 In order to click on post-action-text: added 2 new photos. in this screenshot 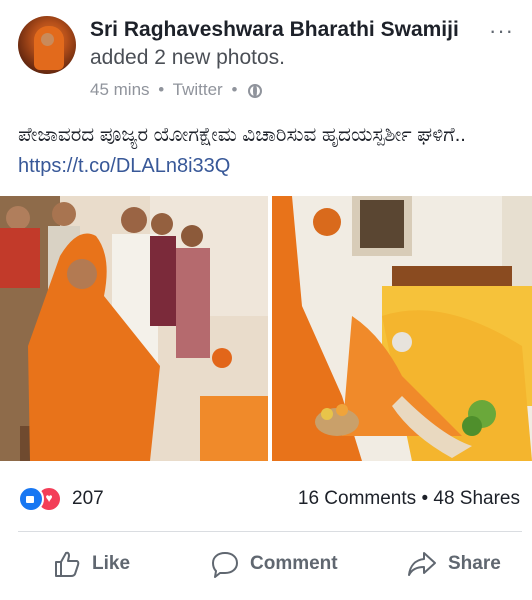, I will do `click(187, 57)`.